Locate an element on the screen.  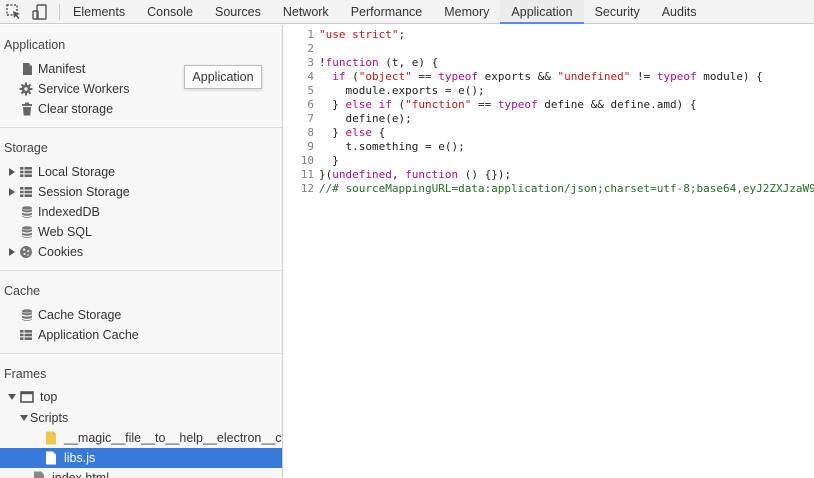
line-number: 12 is located at coordinates (307, 188).